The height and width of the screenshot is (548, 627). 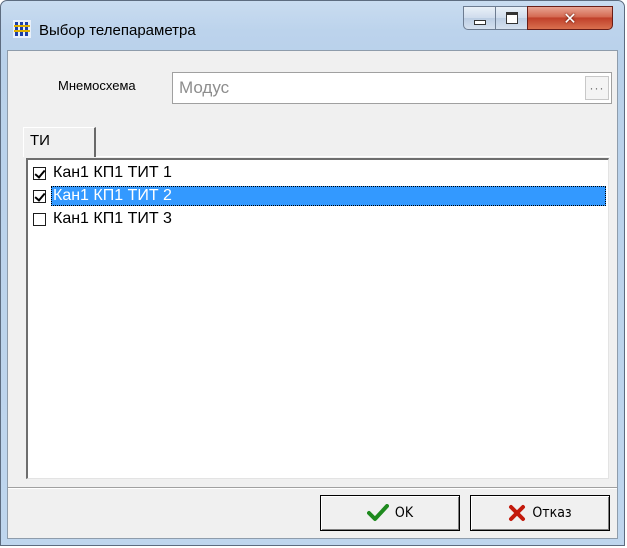 What do you see at coordinates (318, 219) in the screenshot?
I see `list-item: Кан1 КП1 ТИТ 3` at bounding box center [318, 219].